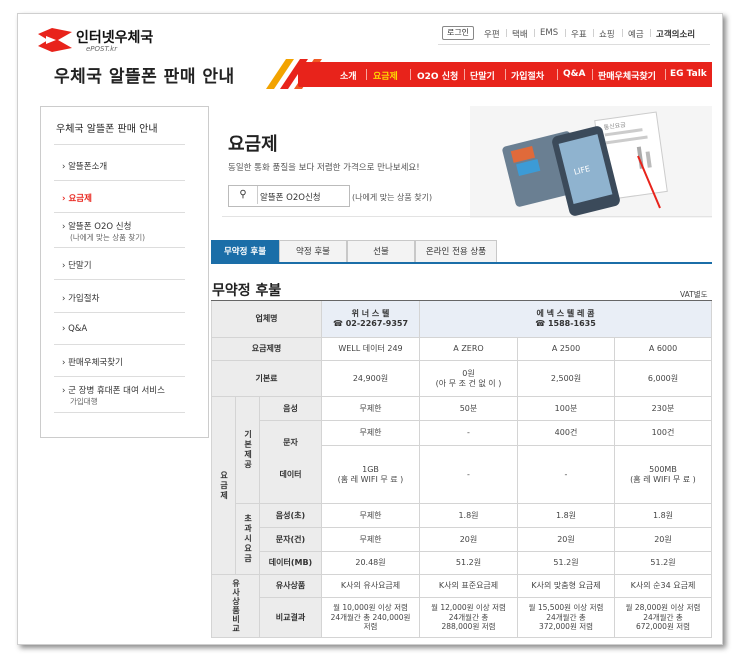 This screenshot has width=740, height=662. What do you see at coordinates (55, 40) in the screenshot?
I see `epost-logo-icon` at bounding box center [55, 40].